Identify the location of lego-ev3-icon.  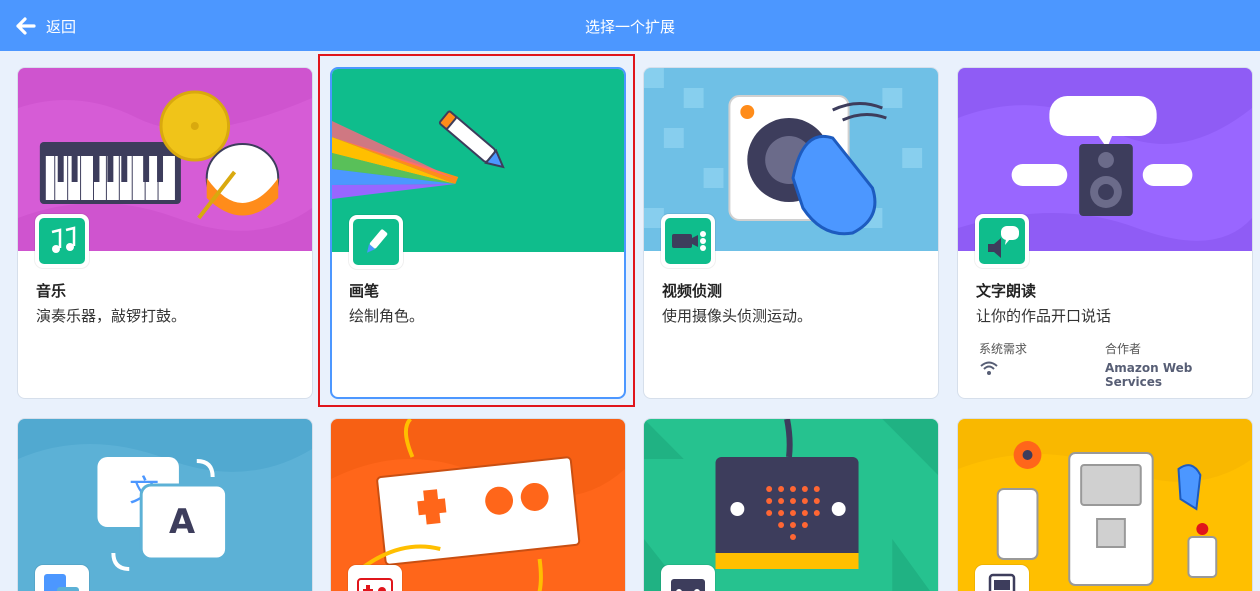
(1002, 582).